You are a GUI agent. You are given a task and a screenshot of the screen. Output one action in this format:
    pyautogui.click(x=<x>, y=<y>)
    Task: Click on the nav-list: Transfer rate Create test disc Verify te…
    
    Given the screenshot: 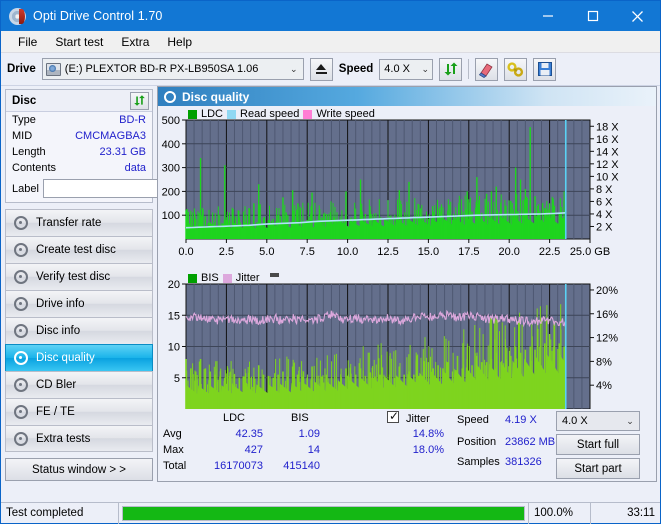 What is the action you would take?
    pyautogui.click(x=79, y=330)
    